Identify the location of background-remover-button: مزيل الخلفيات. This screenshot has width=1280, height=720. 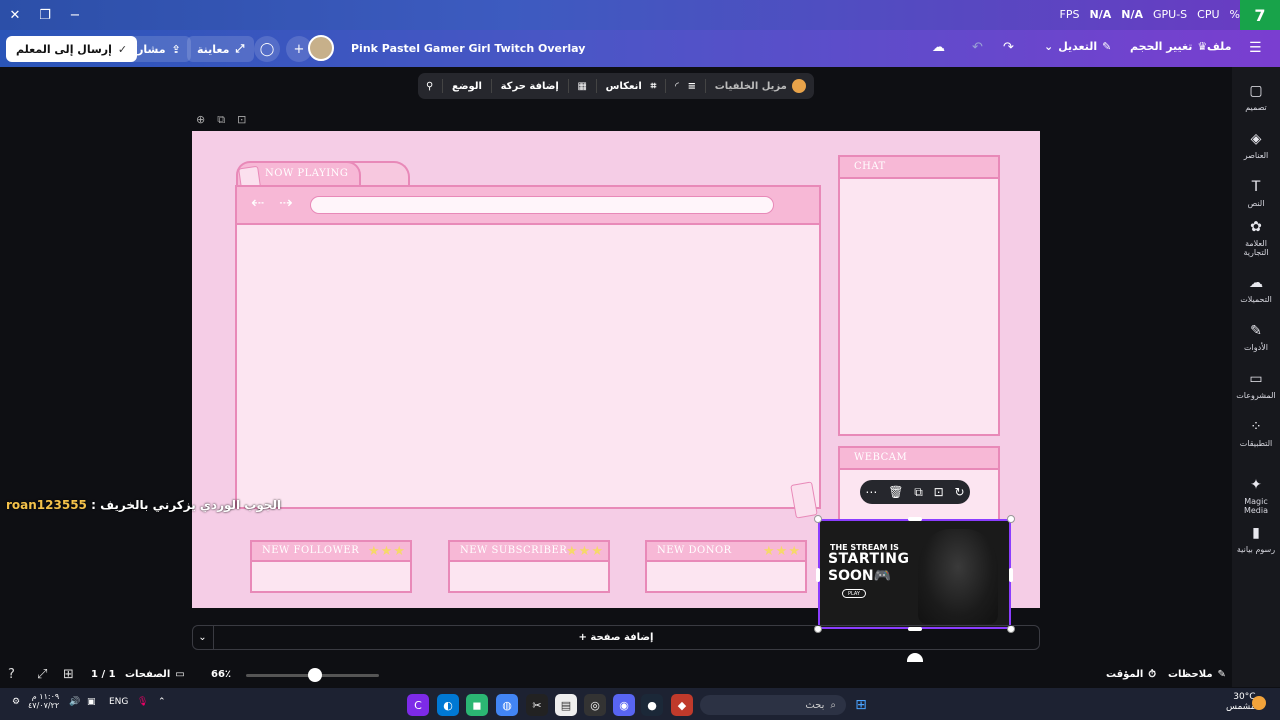
(760, 86).